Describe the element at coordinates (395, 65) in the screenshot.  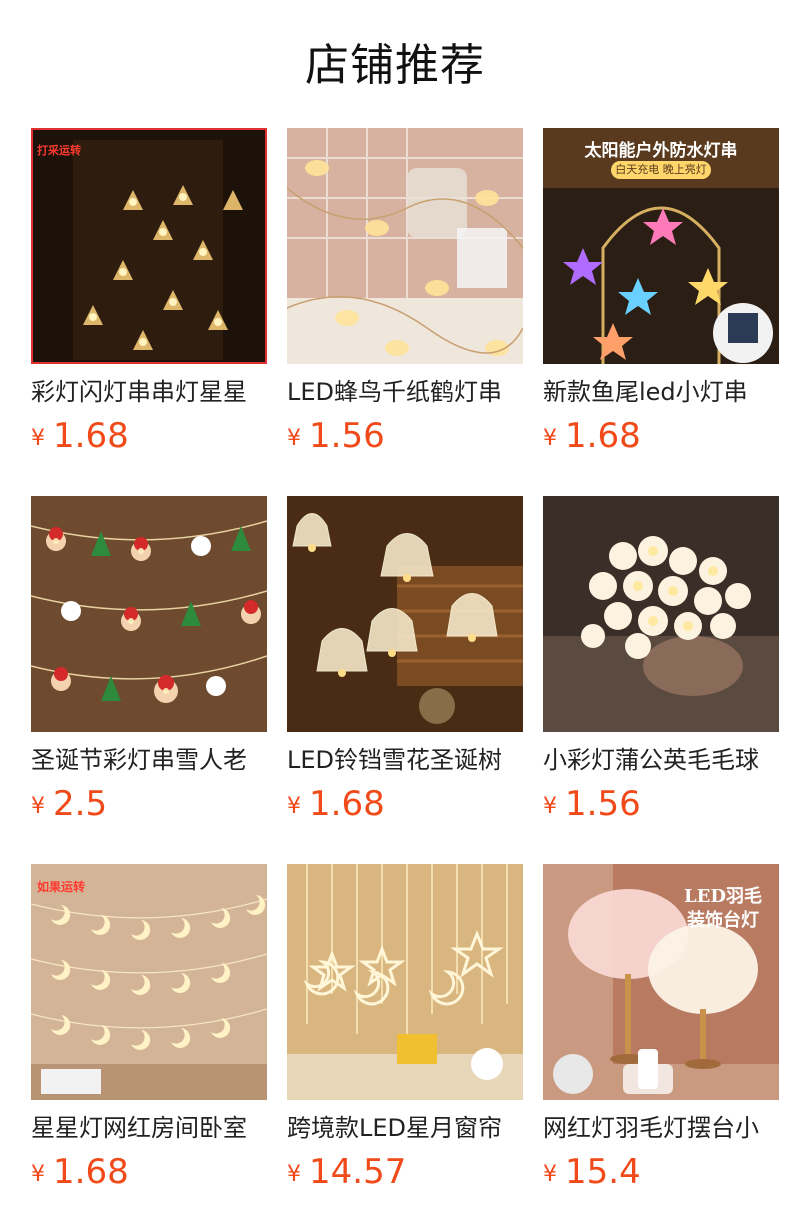
I see `page-title: 店铺推荐` at that location.